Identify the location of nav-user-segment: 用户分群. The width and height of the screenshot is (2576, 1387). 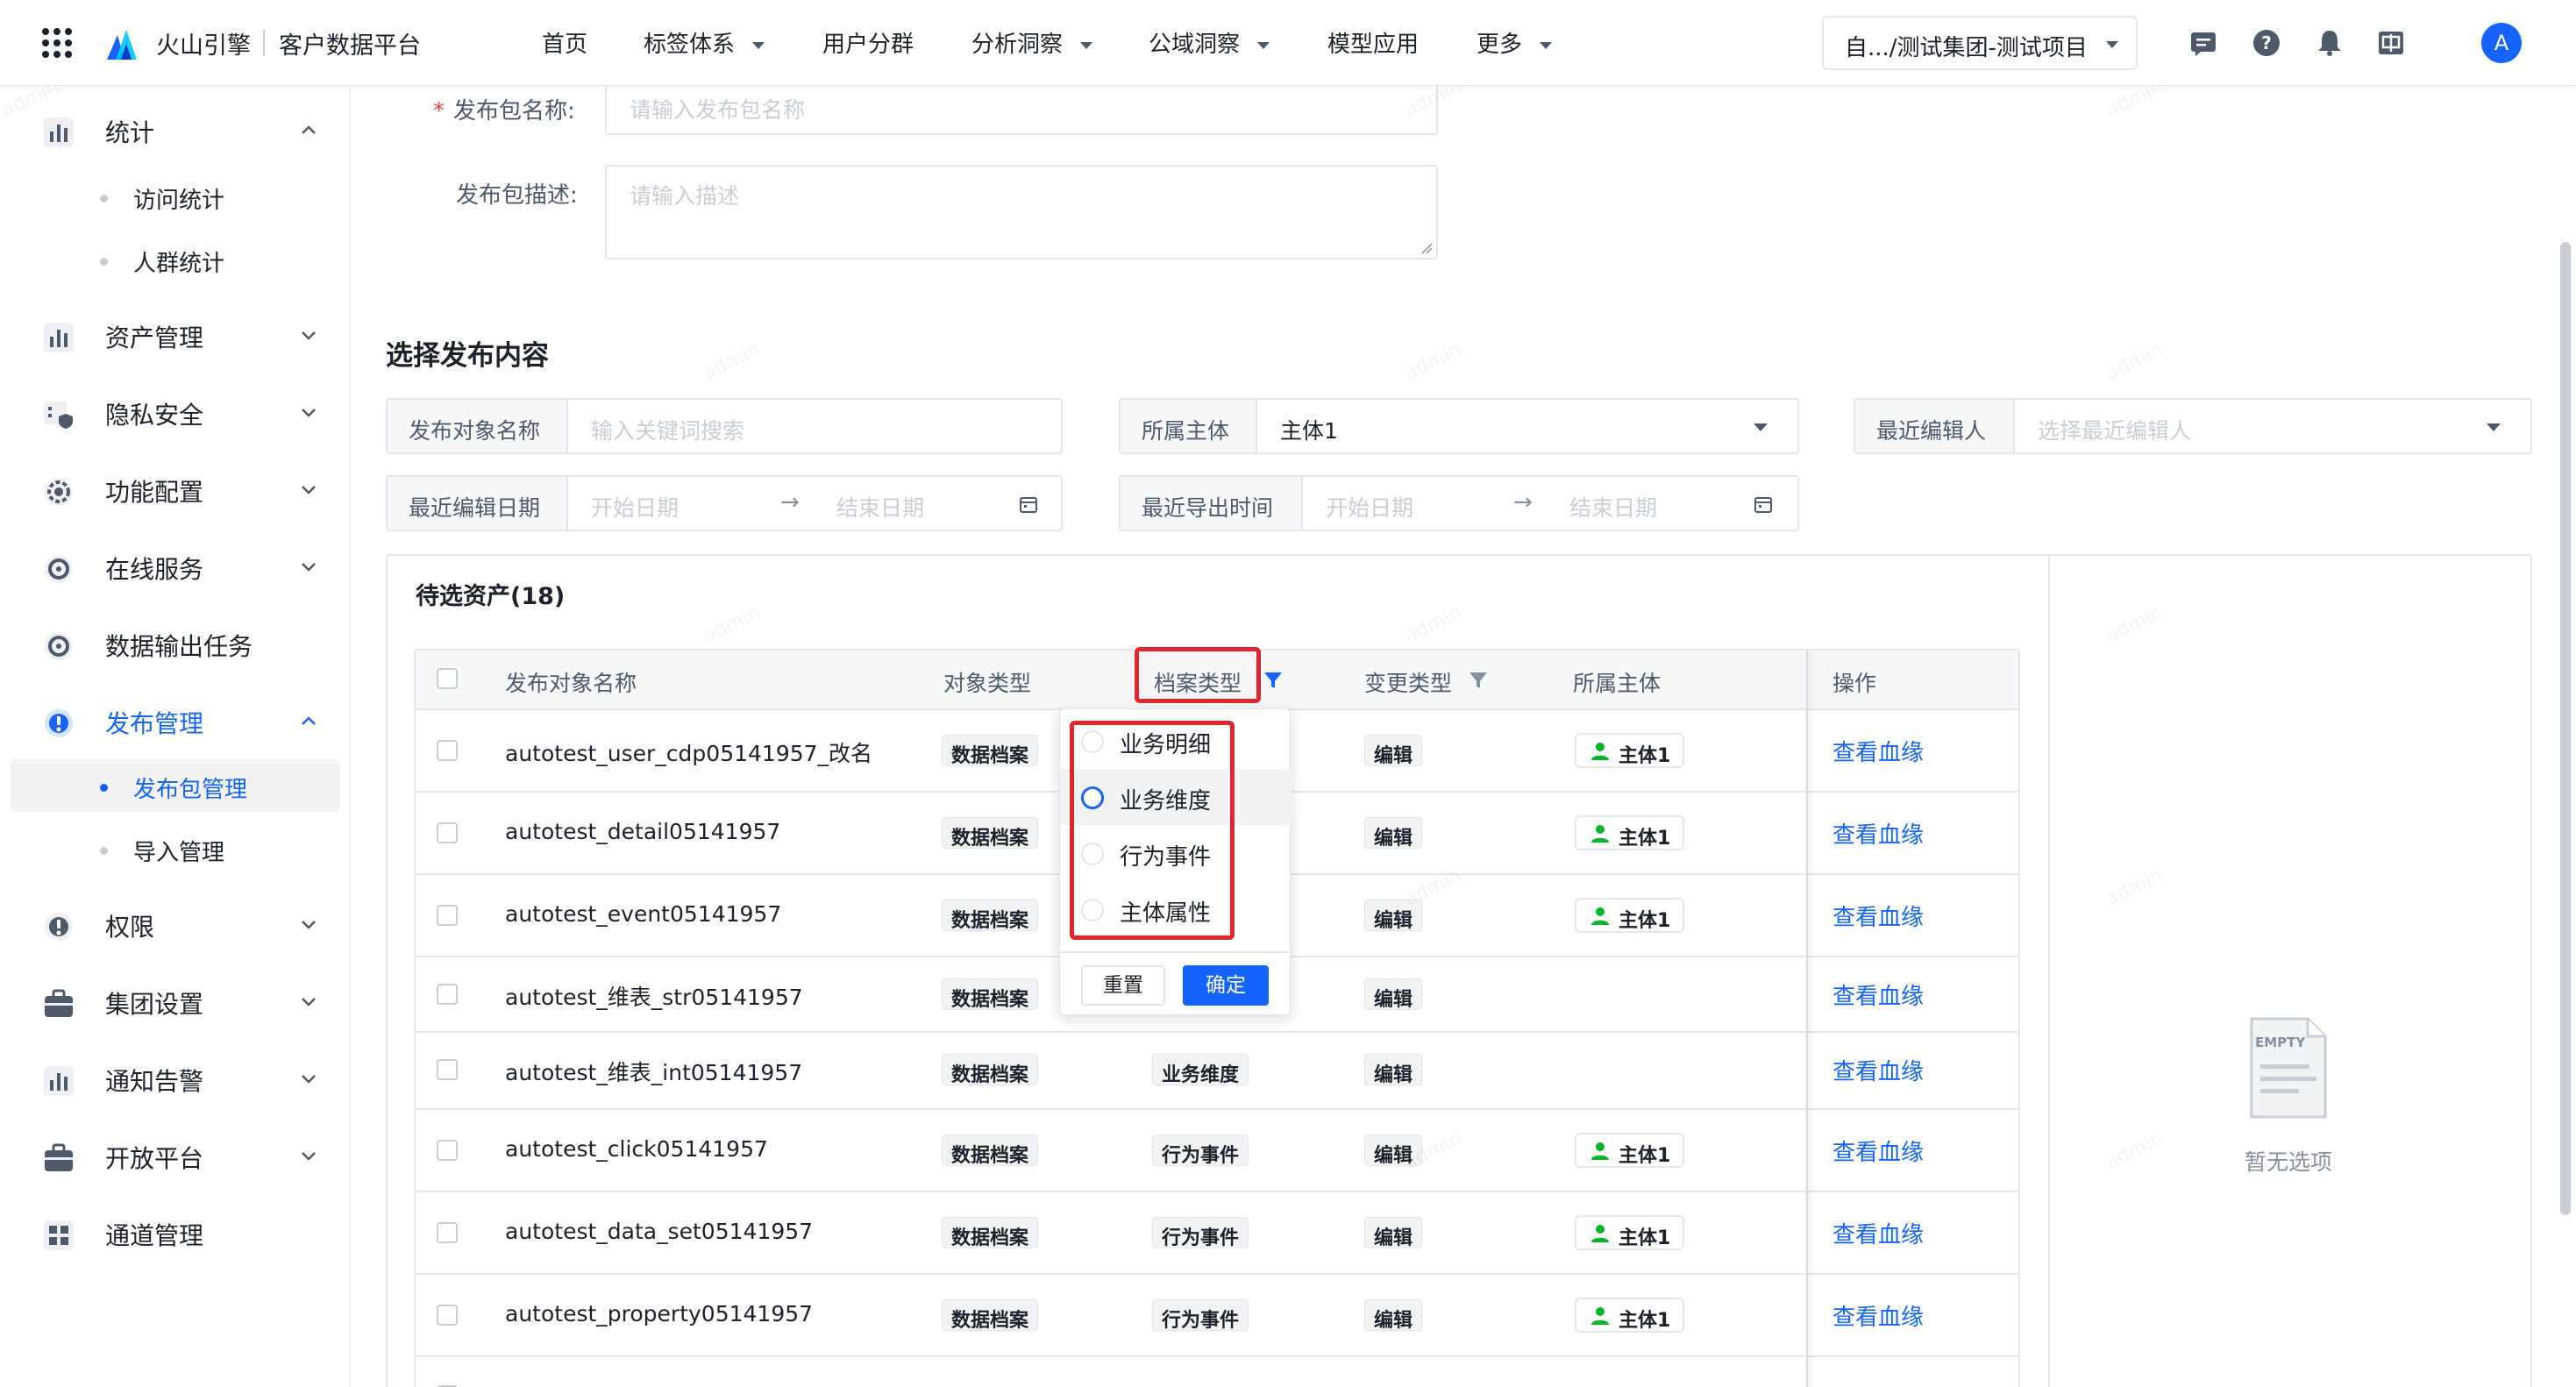
(868, 42).